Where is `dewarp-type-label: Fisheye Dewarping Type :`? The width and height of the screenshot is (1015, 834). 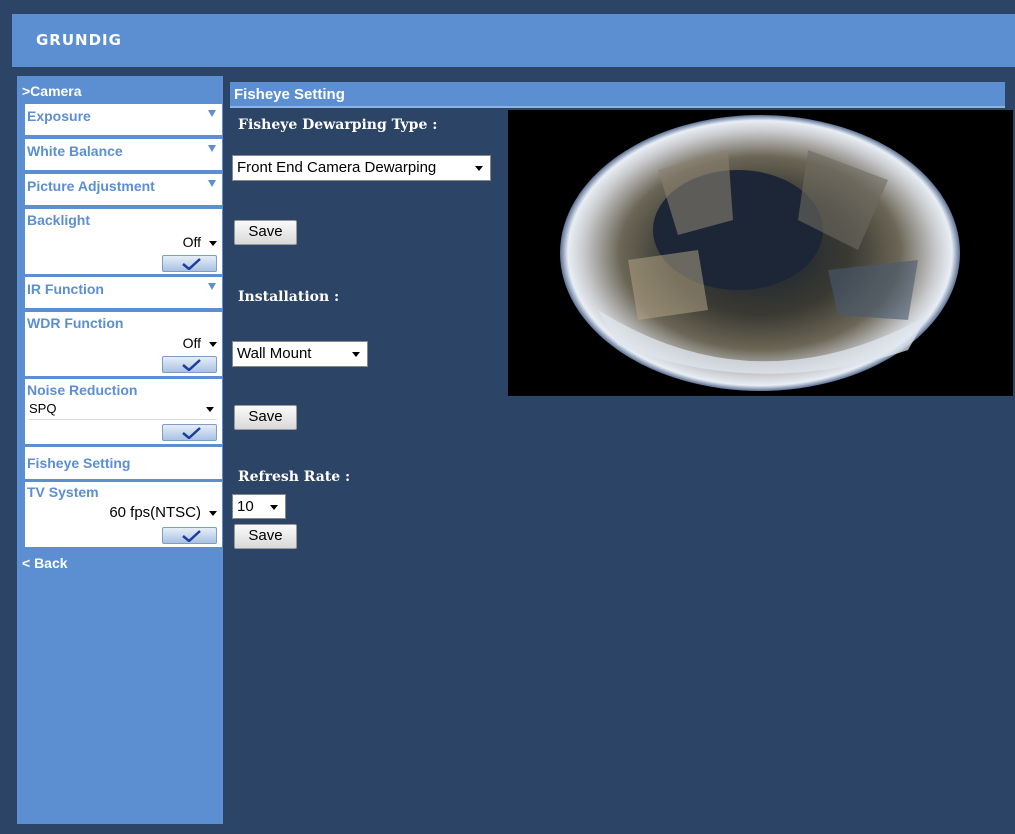
dewarp-type-label: Fisheye Dewarping Type : is located at coordinates (338, 125).